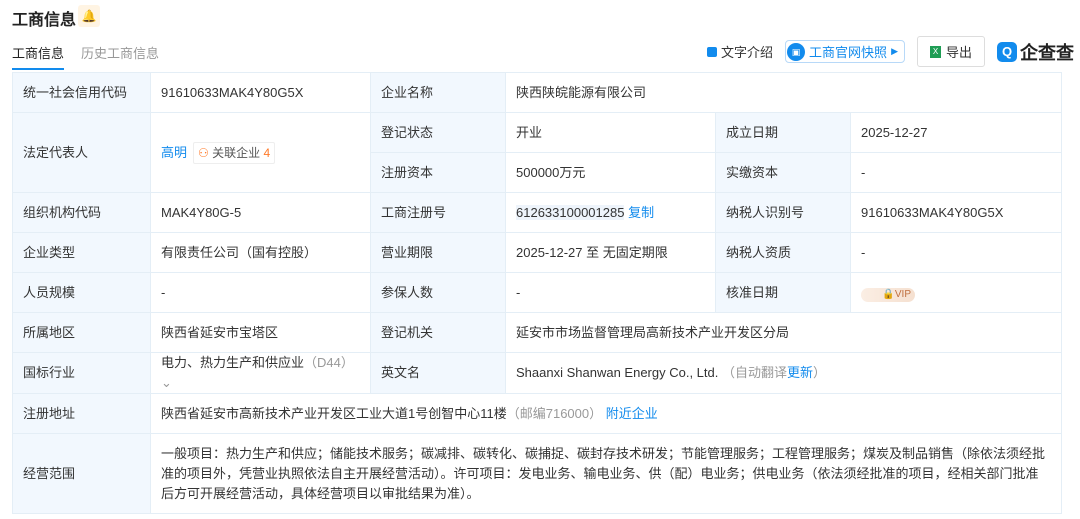 This screenshot has height=519, width=1080. What do you see at coordinates (438, 212) in the screenshot?
I see `label: 工商注册号` at bounding box center [438, 212].